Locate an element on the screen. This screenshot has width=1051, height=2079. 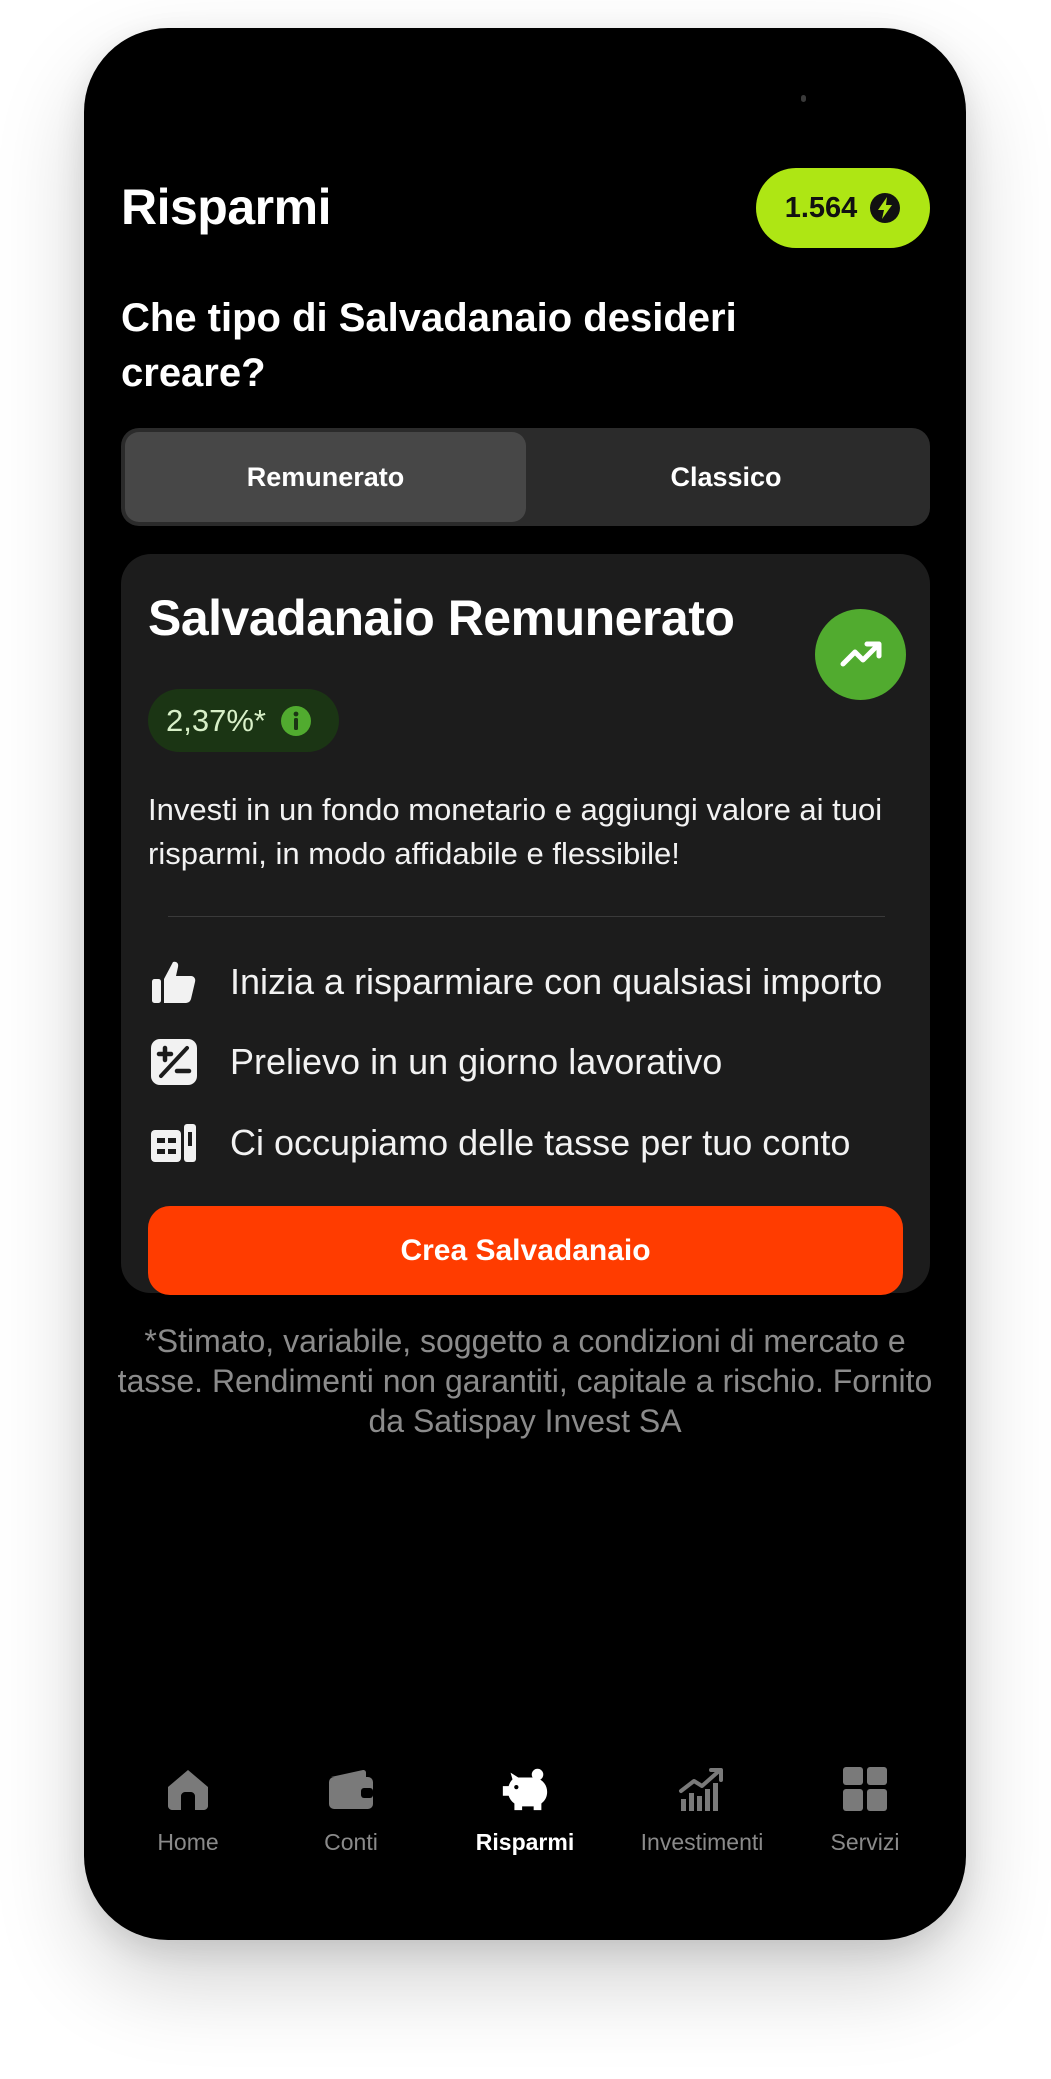
receipt-icon is located at coordinates (174, 1143).